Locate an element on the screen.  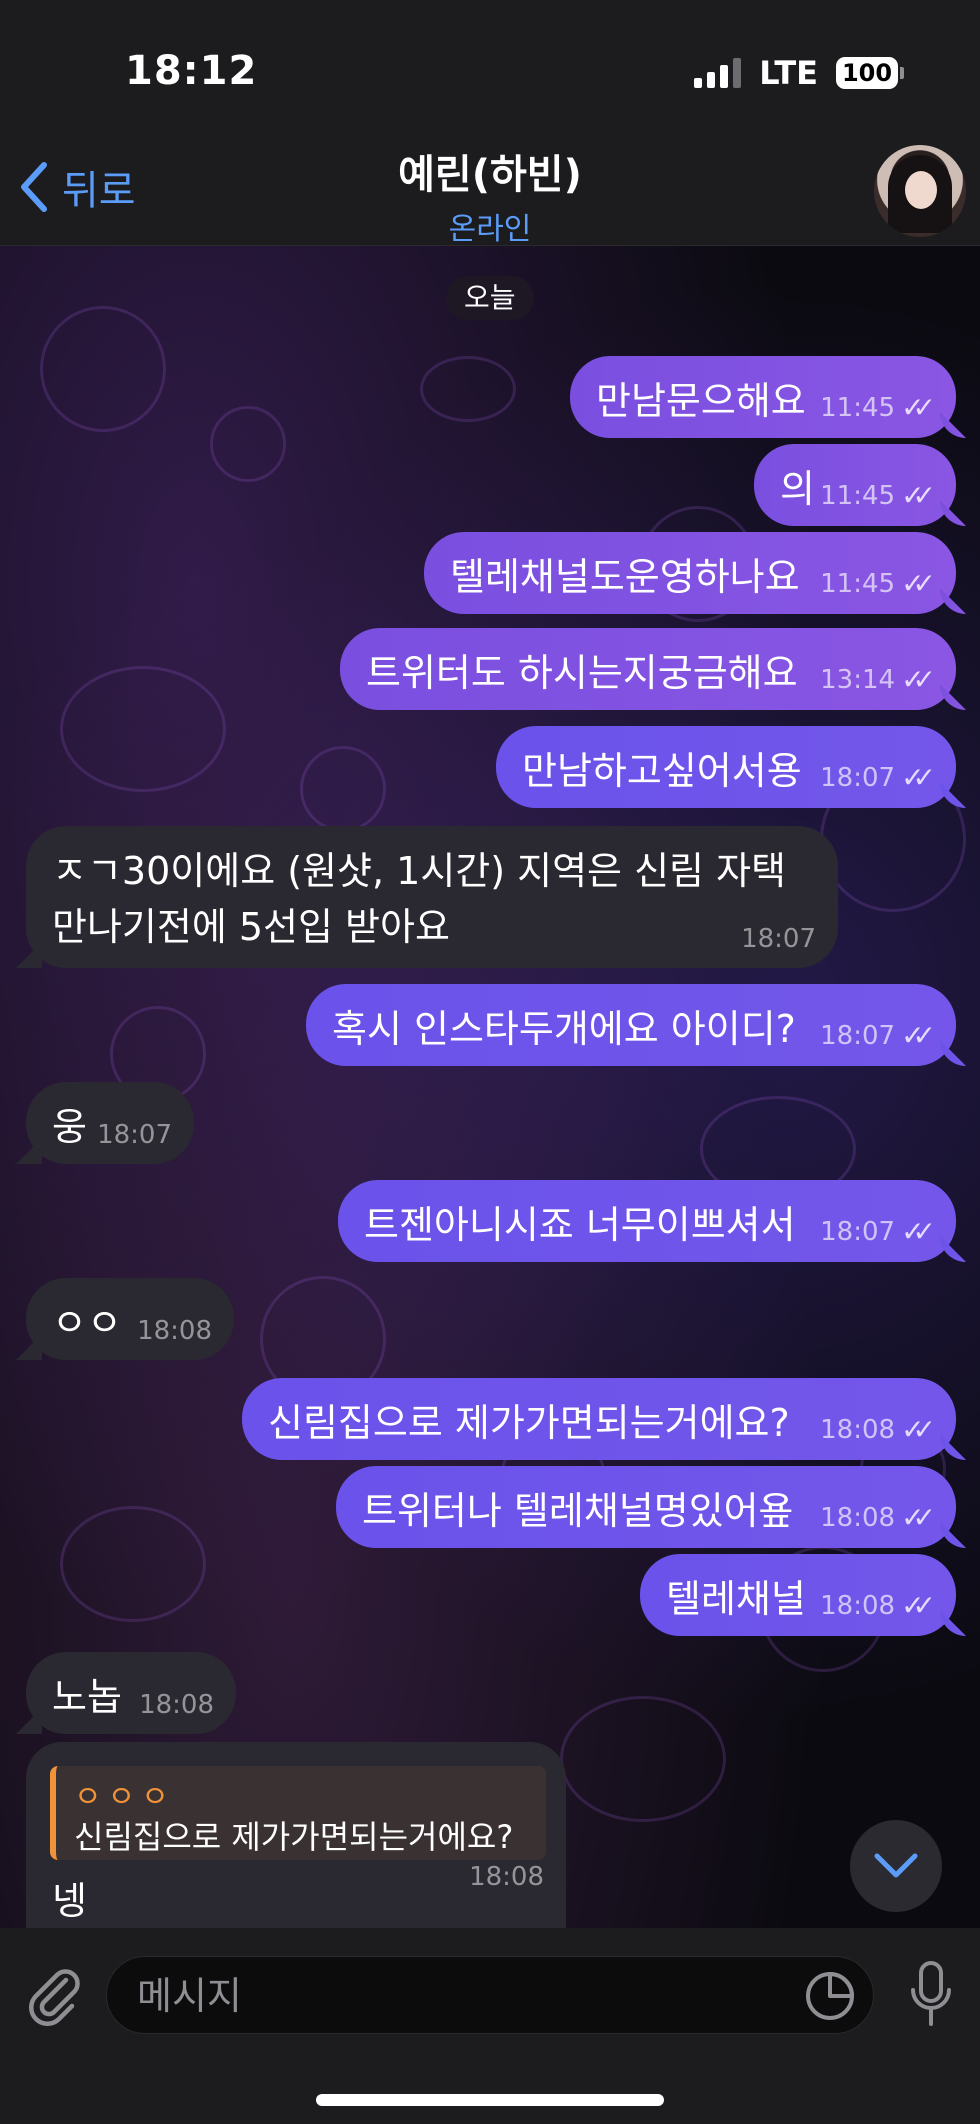
message-bubble-outgoing: 만남문으해요 11:45 ✓✓ is located at coordinates (763, 397).